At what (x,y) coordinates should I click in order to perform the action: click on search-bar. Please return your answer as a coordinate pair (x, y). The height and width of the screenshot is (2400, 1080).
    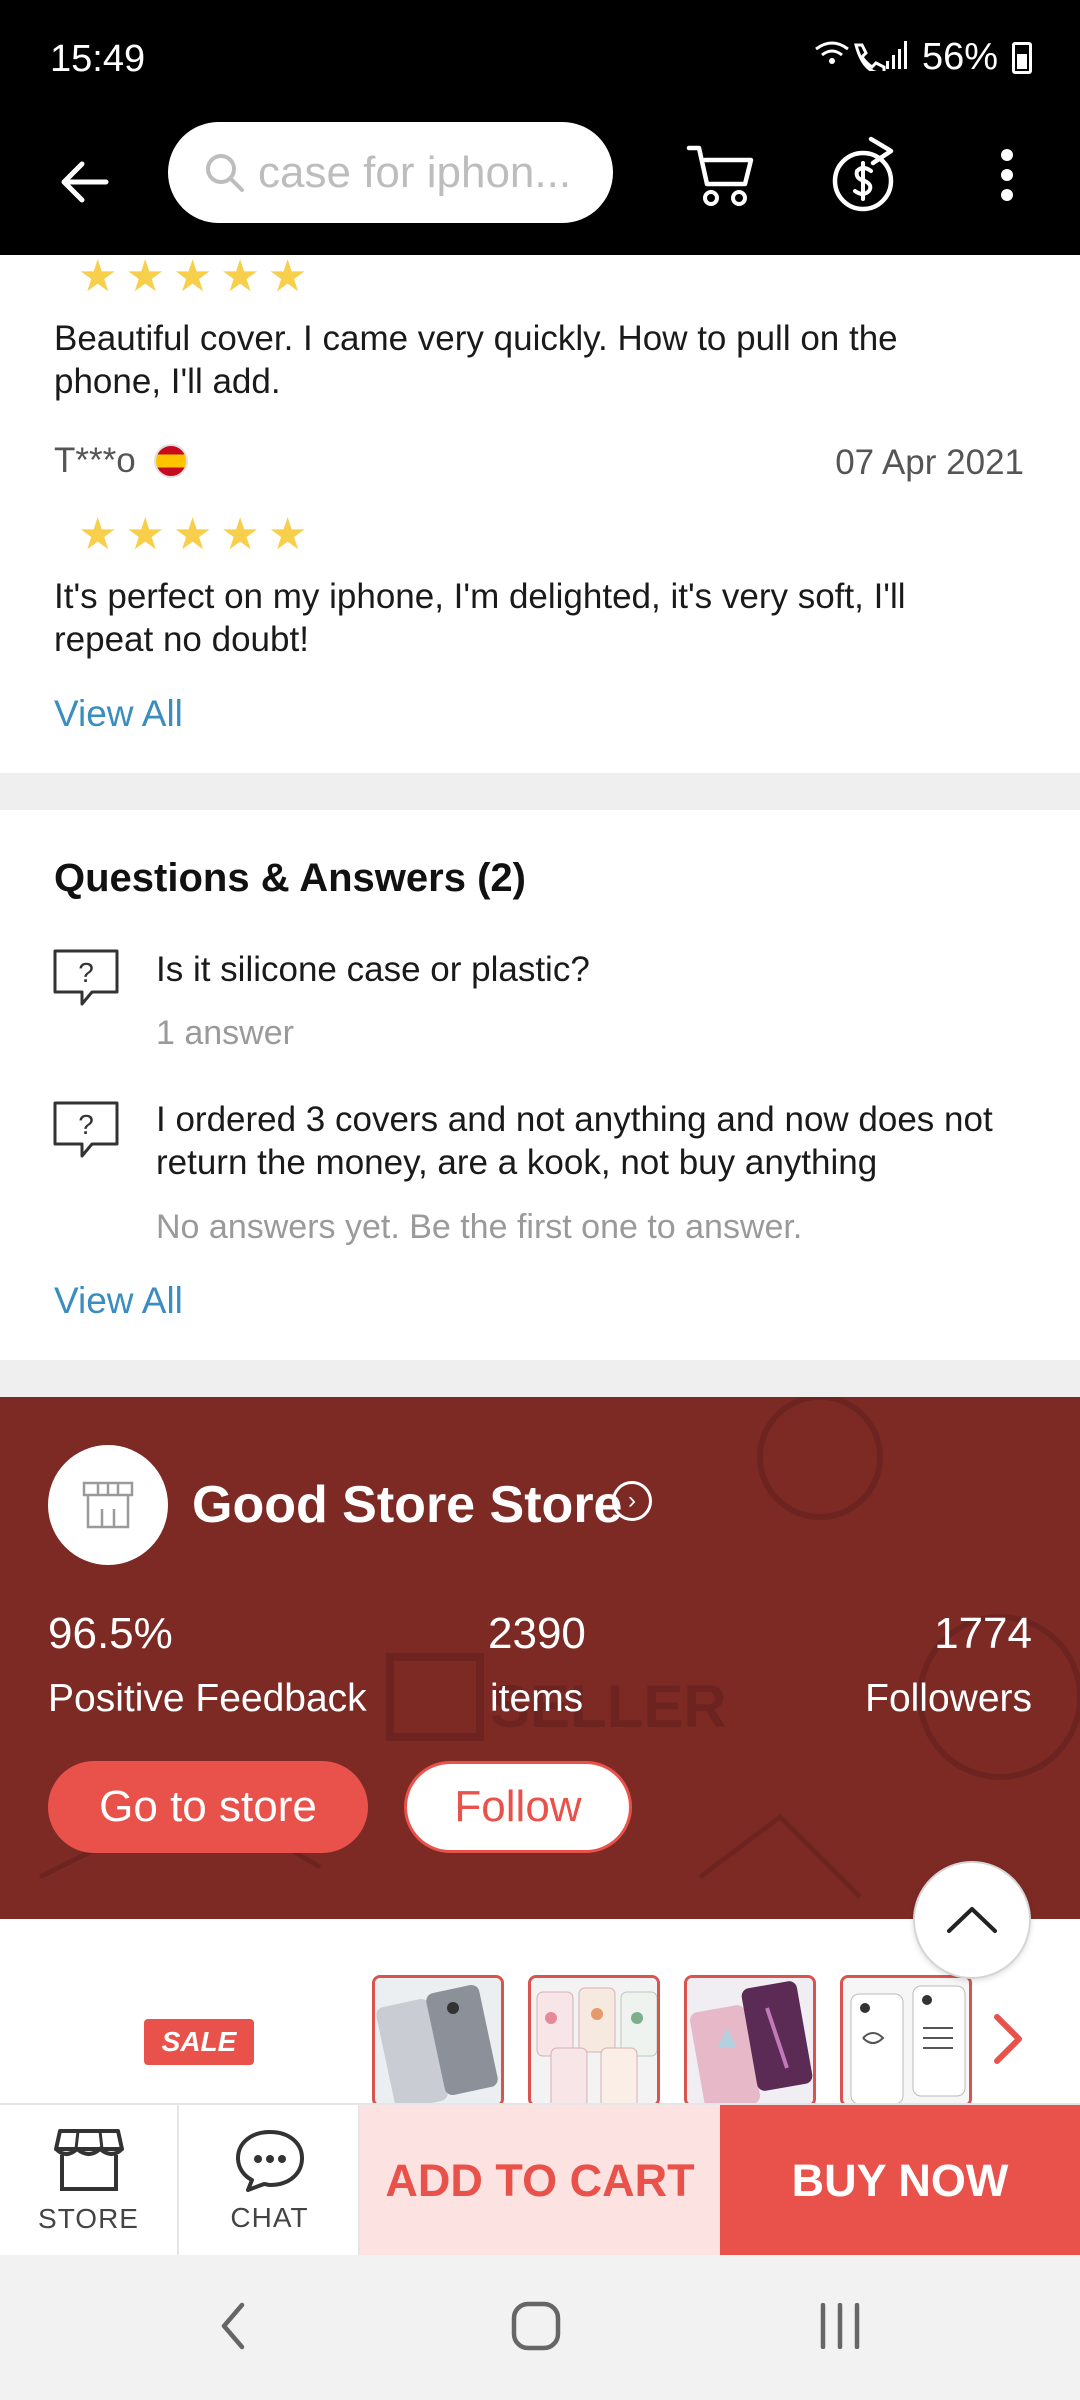
    Looking at the image, I should click on (390, 172).